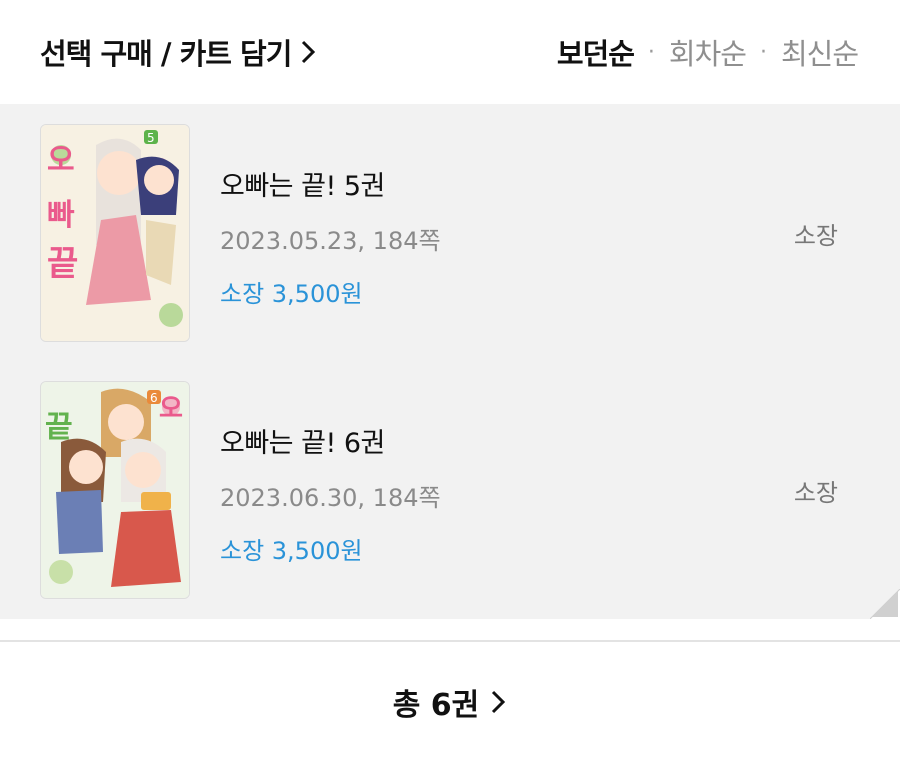  What do you see at coordinates (166, 54) in the screenshot?
I see `select-purchase-label: 선택 구매 / 카트 담기` at bounding box center [166, 54].